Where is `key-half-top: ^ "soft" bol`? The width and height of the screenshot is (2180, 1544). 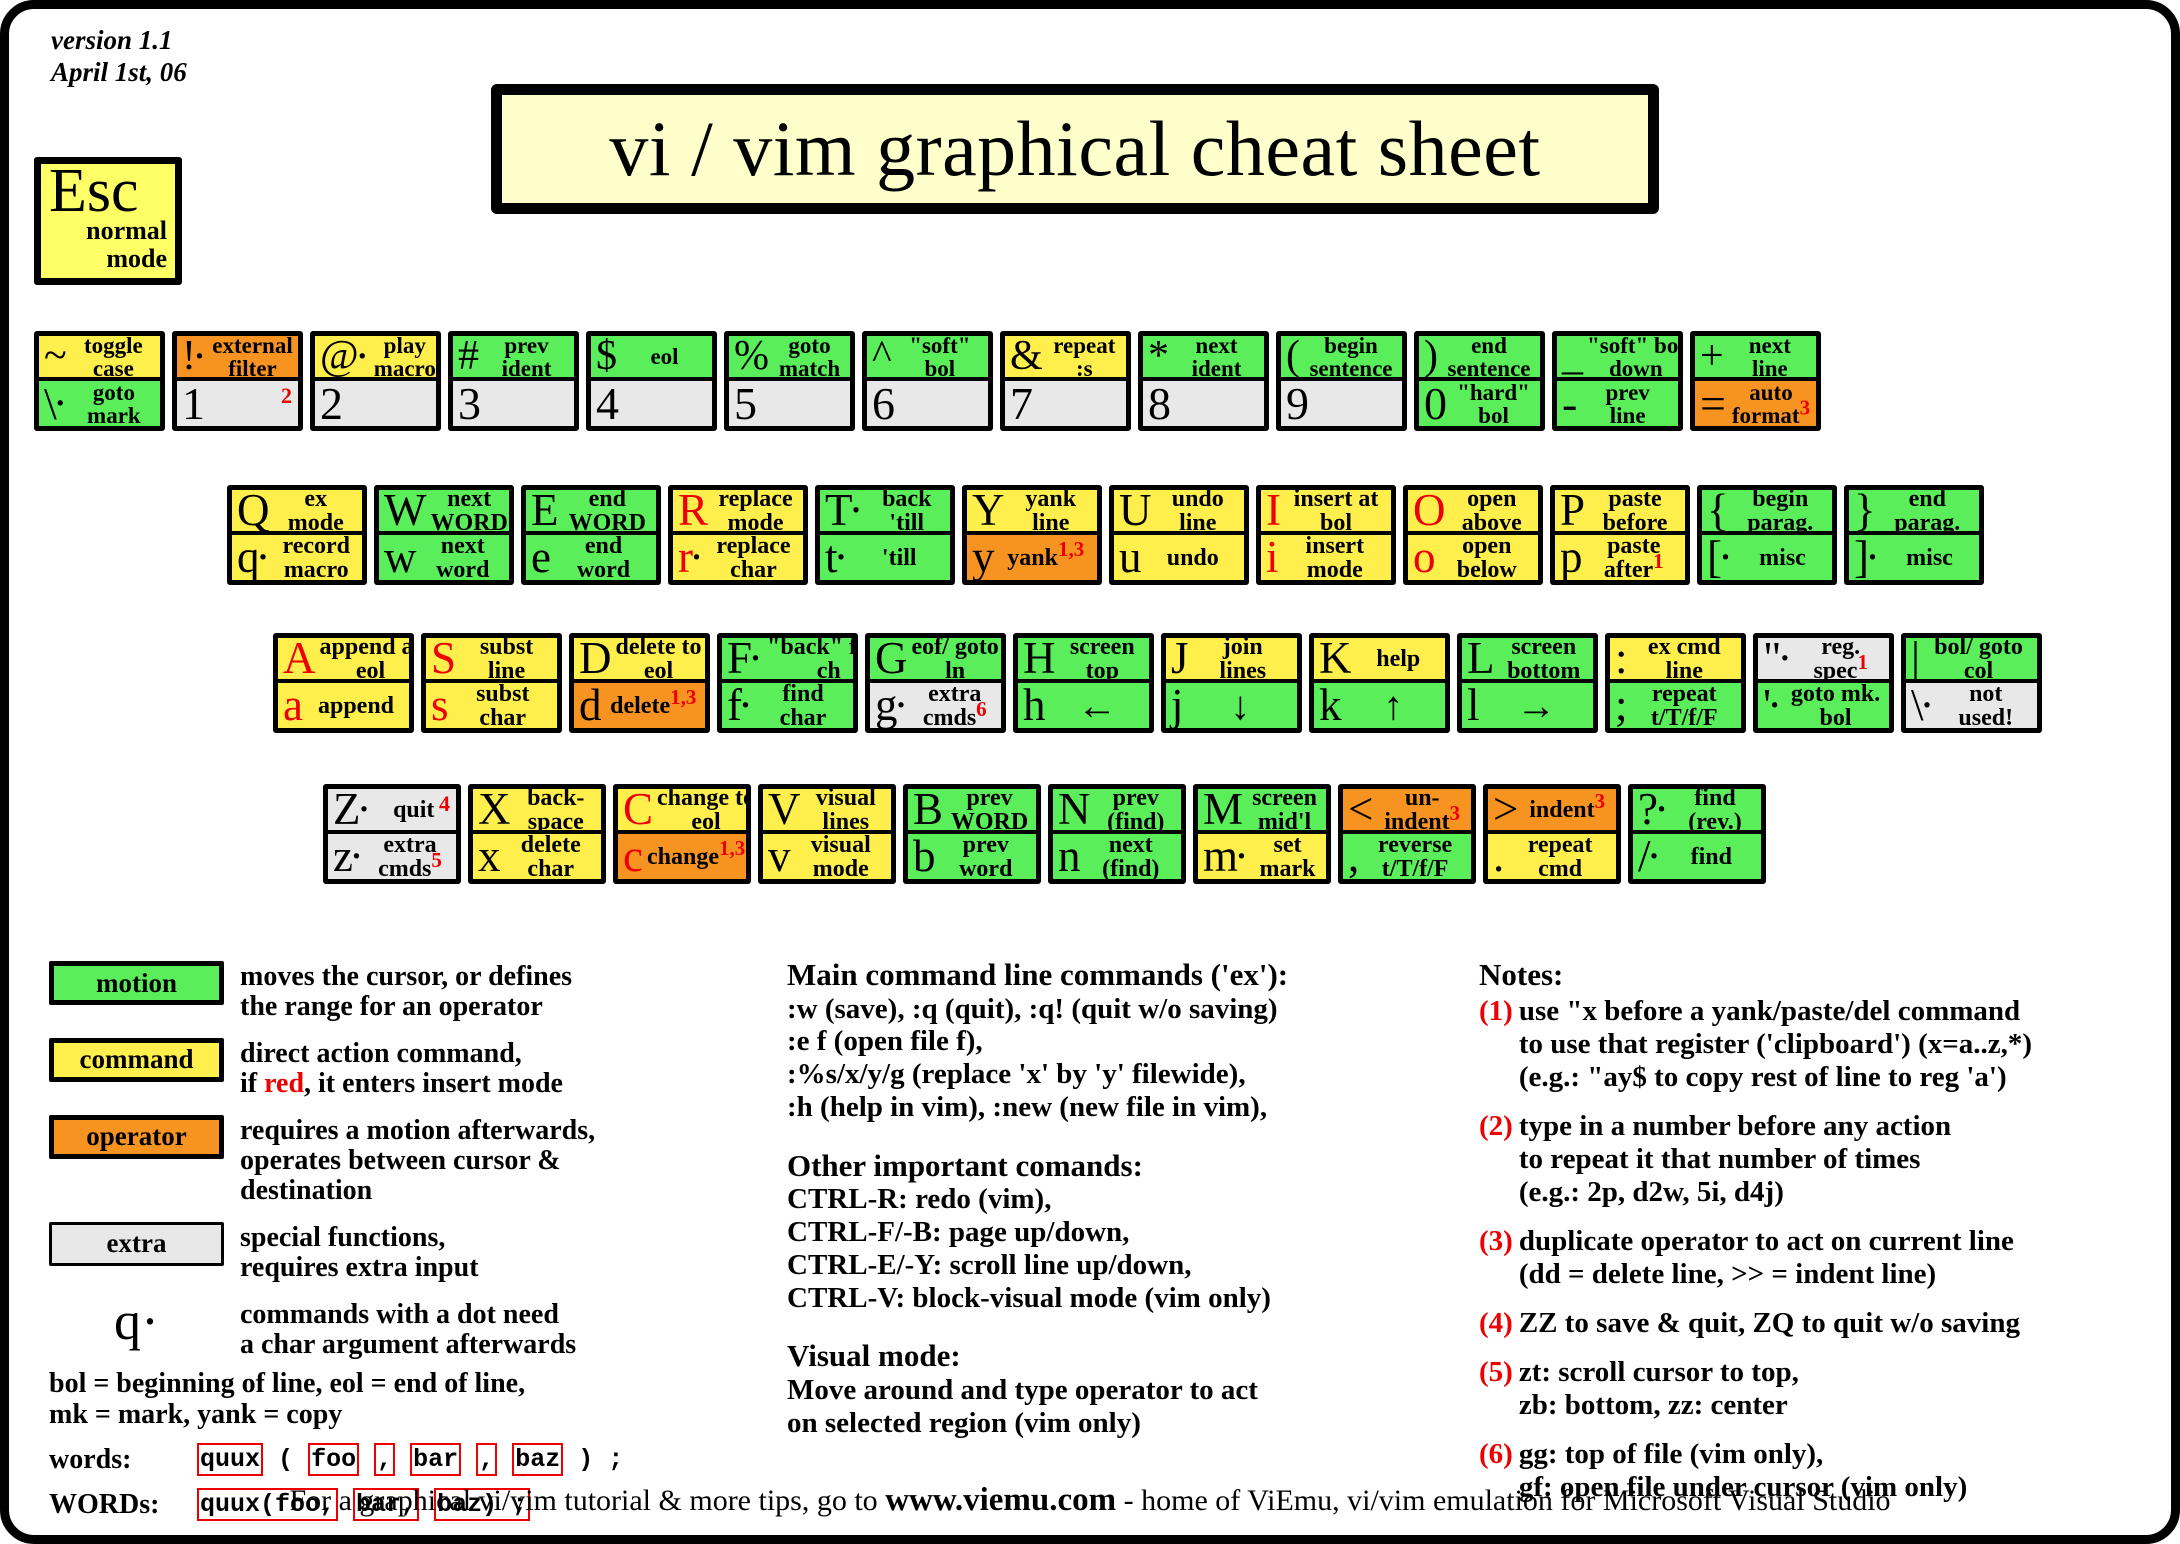
key-half-top: ^ "soft" bol is located at coordinates (927, 358).